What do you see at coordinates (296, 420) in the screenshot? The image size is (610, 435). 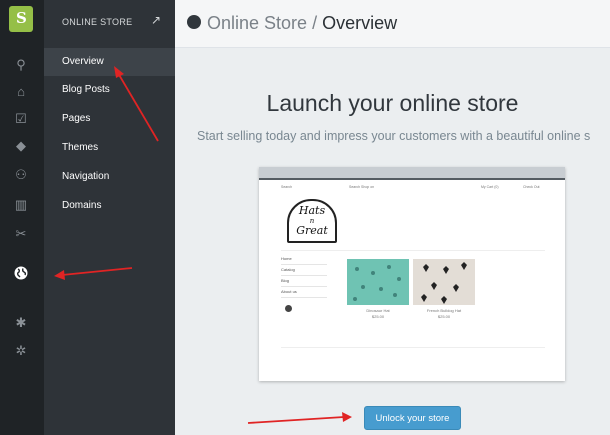 I see `arrow-to-unlock-button` at bounding box center [296, 420].